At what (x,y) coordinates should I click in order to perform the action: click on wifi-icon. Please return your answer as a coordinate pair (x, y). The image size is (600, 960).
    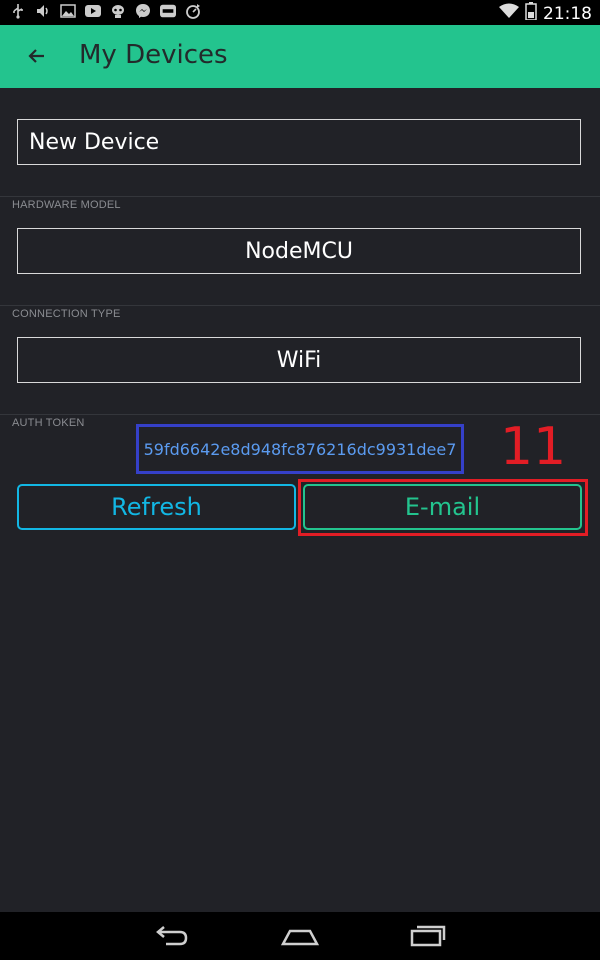
    Looking at the image, I should click on (509, 13).